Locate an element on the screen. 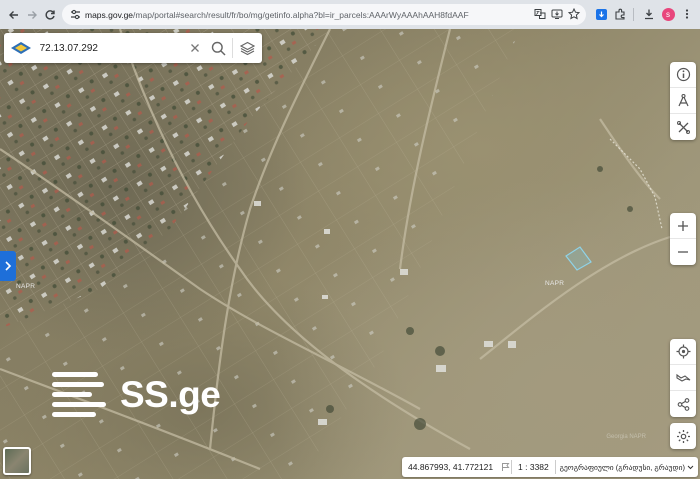  ssge-watermark: SS.ge is located at coordinates (136, 394).